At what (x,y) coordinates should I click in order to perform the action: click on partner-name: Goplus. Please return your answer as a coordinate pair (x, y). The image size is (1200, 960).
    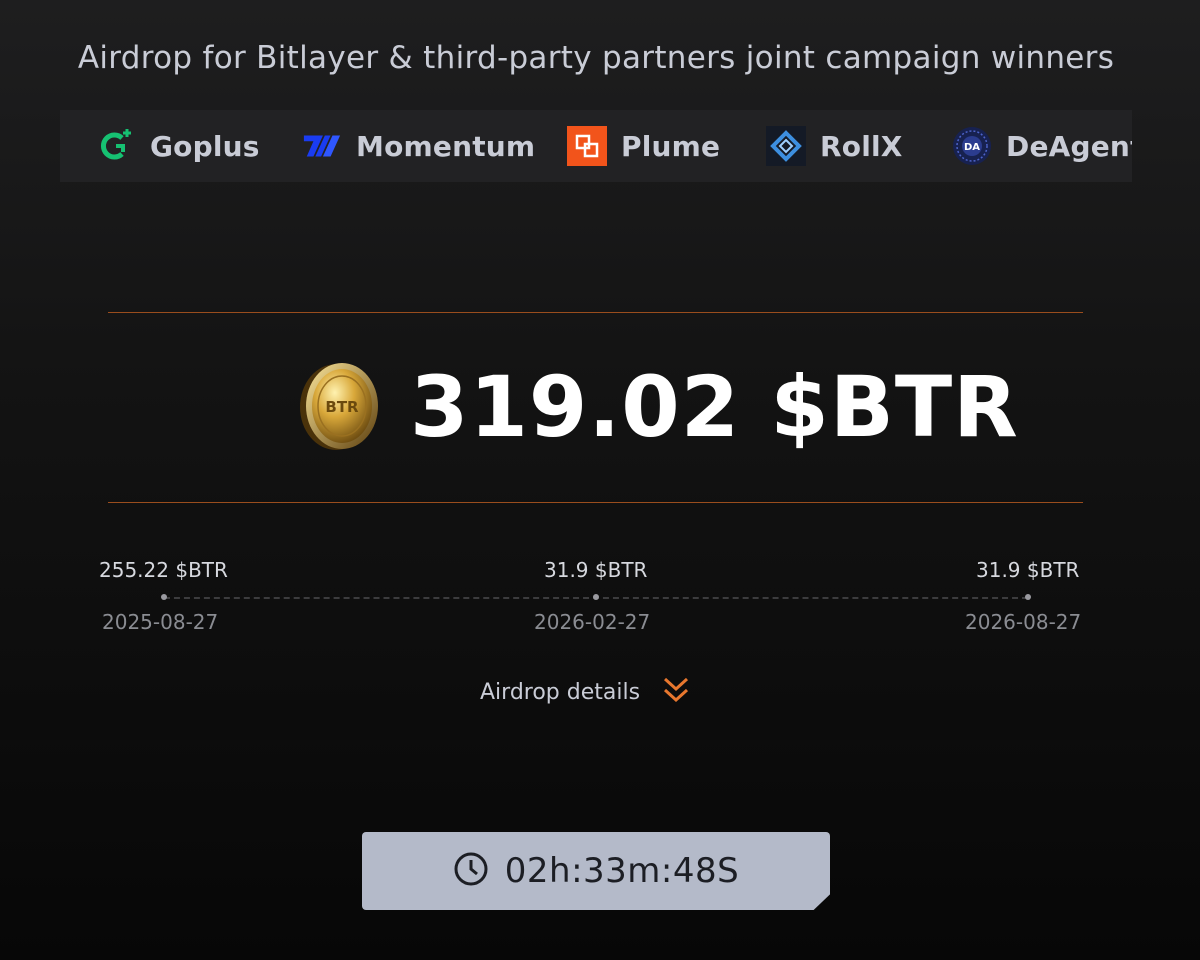
    Looking at the image, I should click on (205, 146).